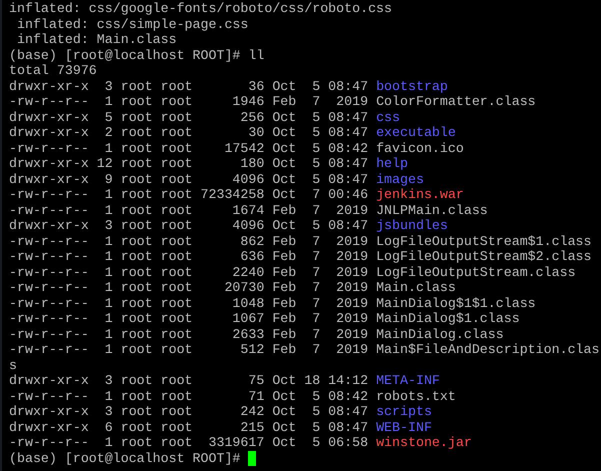 This screenshot has width=601, height=471. I want to click on file-name: executable, so click(416, 132).